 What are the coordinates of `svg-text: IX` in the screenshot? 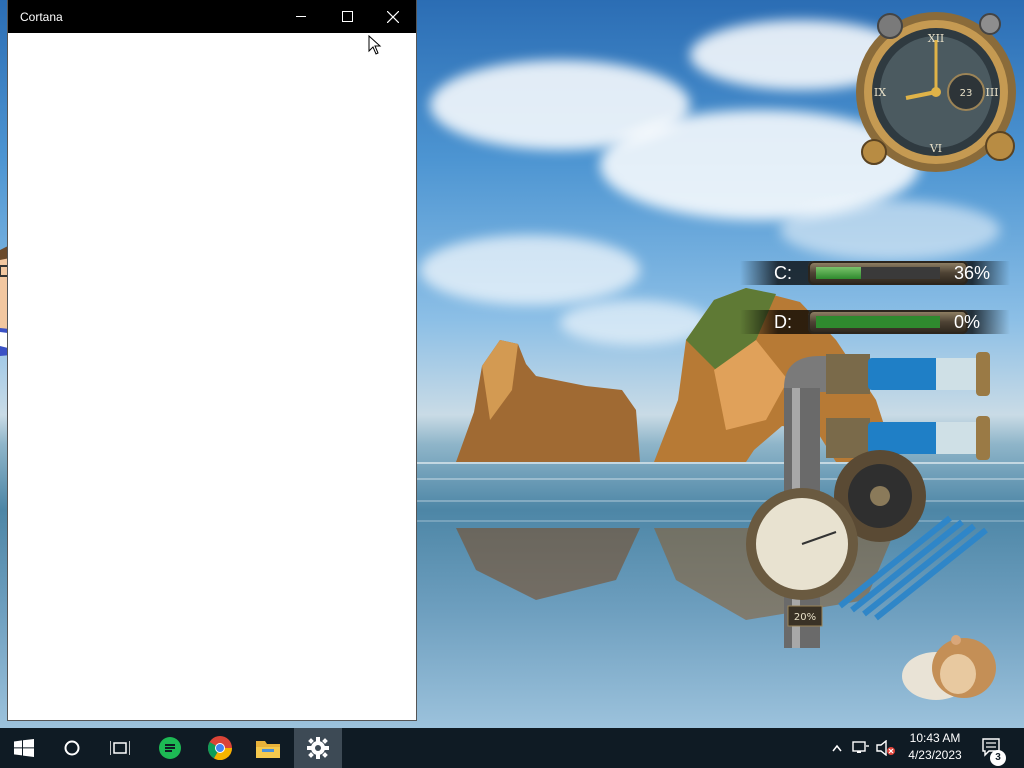 It's located at (880, 92).